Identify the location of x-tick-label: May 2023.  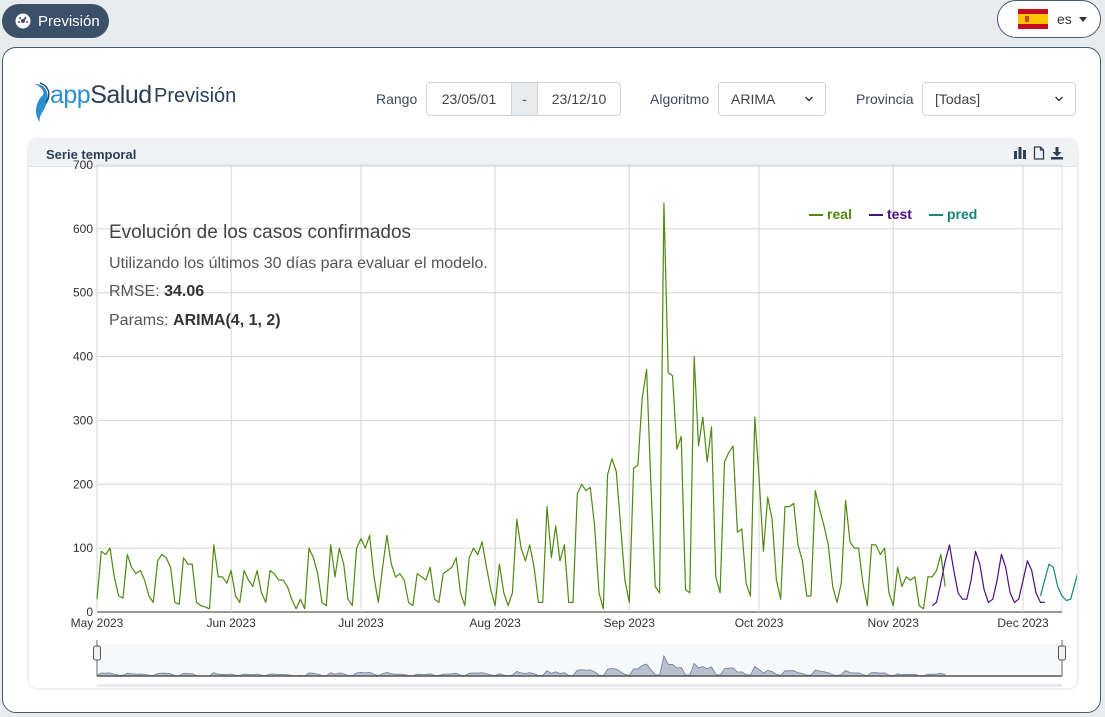
(97, 623).